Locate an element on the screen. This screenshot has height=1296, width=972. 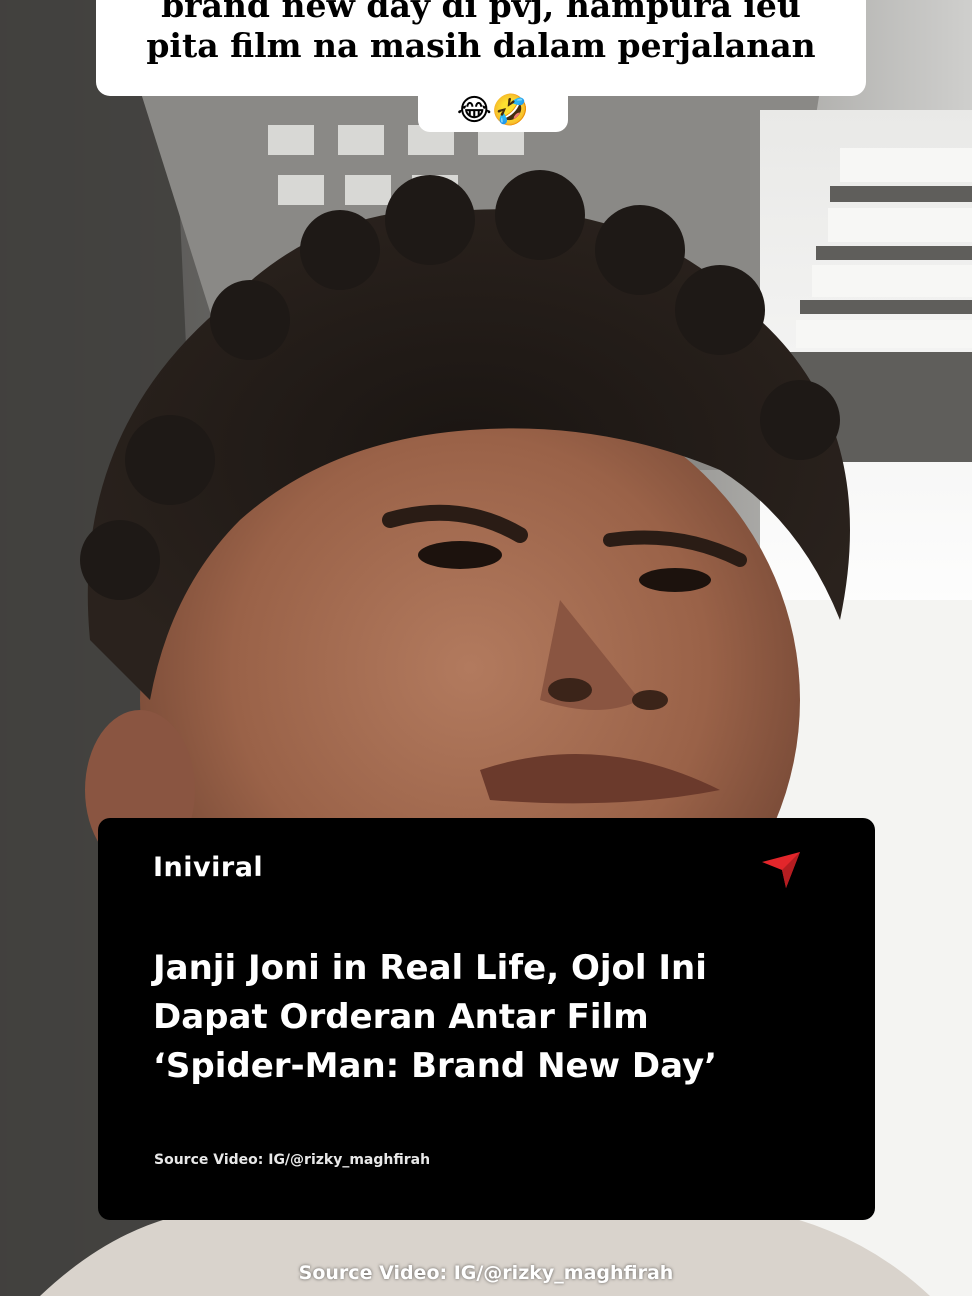
caption-line-2: pita film na masih dalam perjalanan is located at coordinates (481, 45).